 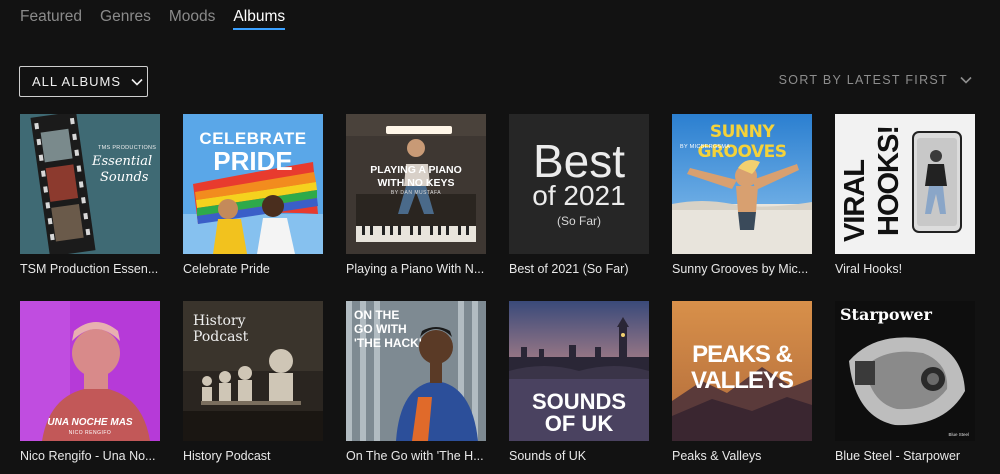 What do you see at coordinates (90, 184) in the screenshot?
I see `album-cover: TMS PRODUCTIONS Essential Sounds` at bounding box center [90, 184].